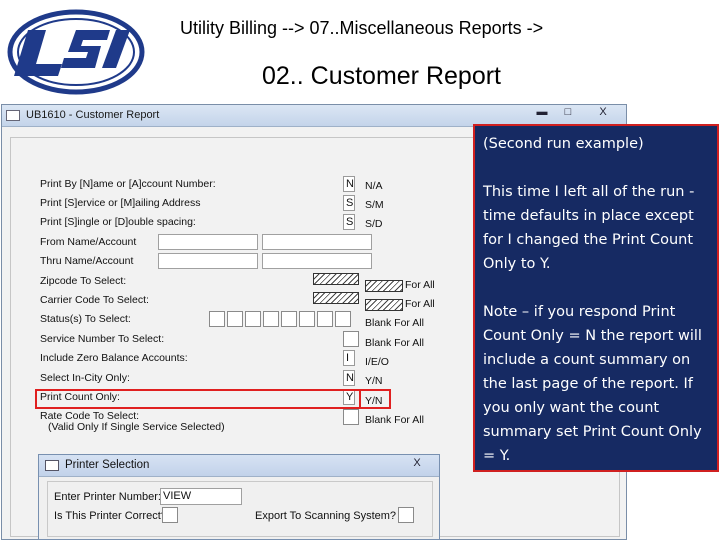 The height and width of the screenshot is (540, 720). Describe the element at coordinates (336, 298) in the screenshot. I see `carrier-input` at that location.